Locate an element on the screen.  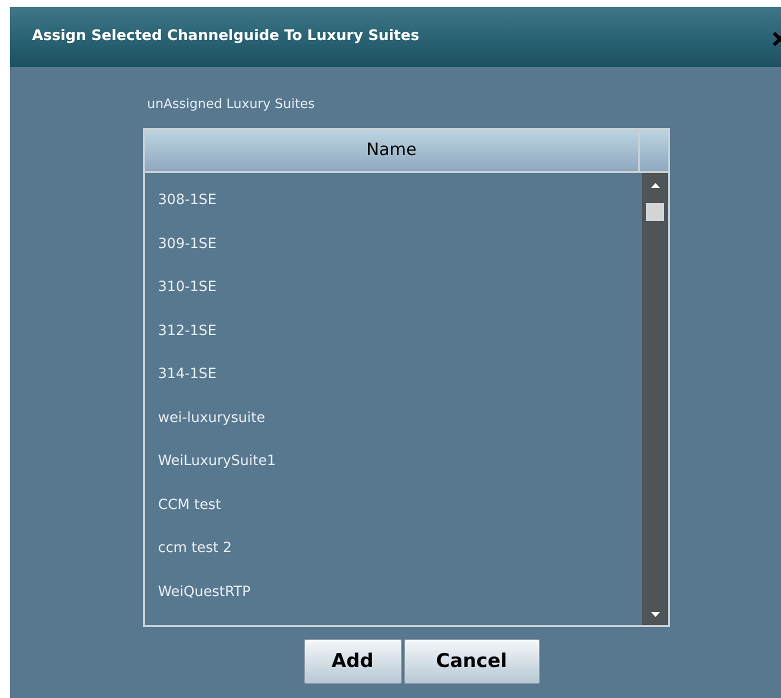
list-item: 308-1SE is located at coordinates (187, 201).